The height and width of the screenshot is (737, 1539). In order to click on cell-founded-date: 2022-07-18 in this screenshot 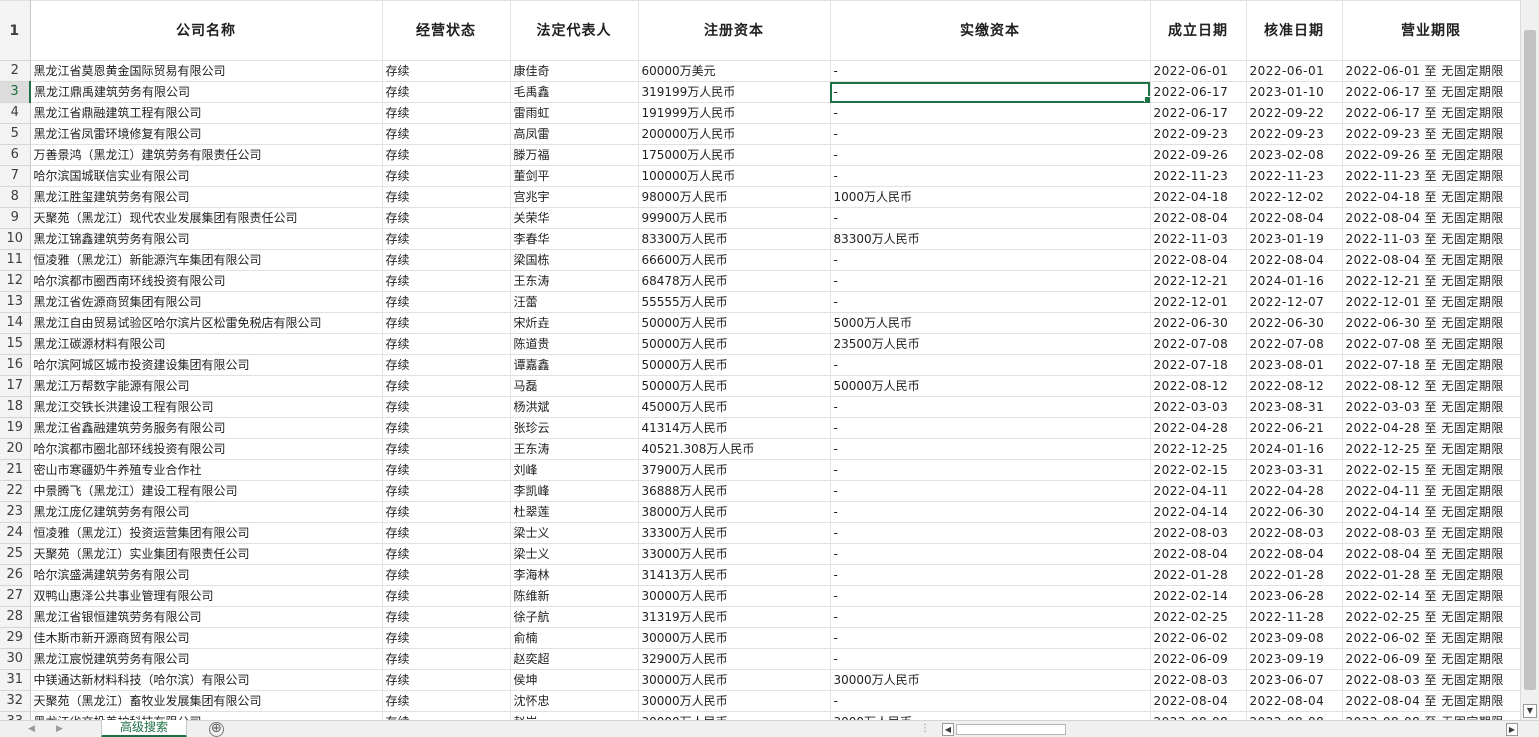, I will do `click(1198, 365)`.